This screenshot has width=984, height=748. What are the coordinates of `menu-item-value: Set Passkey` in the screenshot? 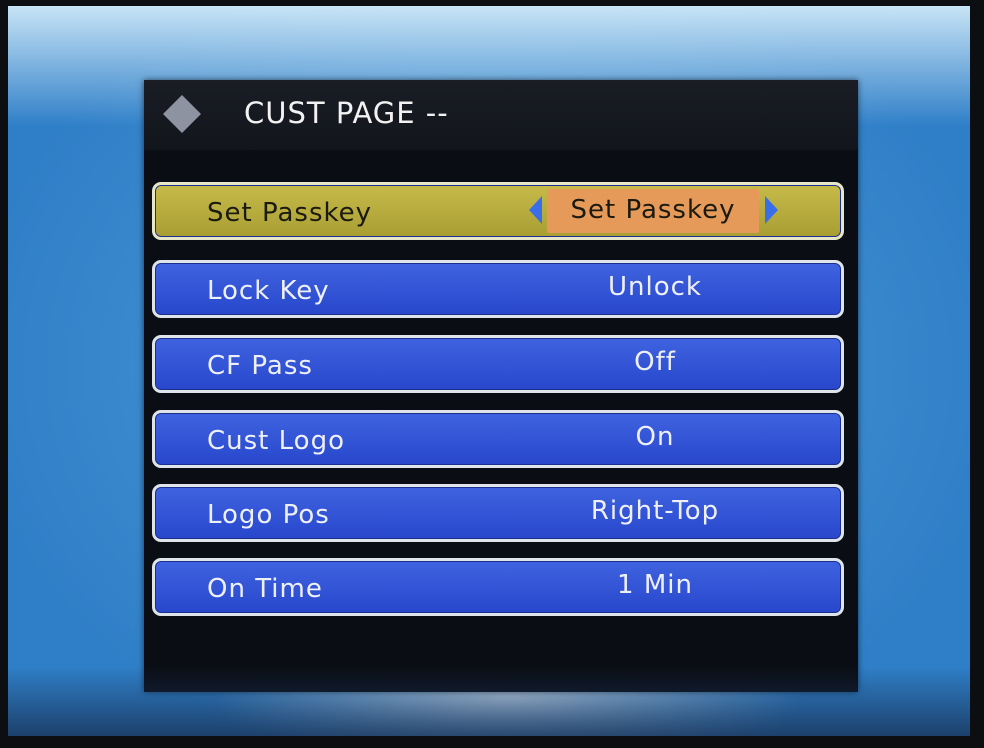 It's located at (653, 210).